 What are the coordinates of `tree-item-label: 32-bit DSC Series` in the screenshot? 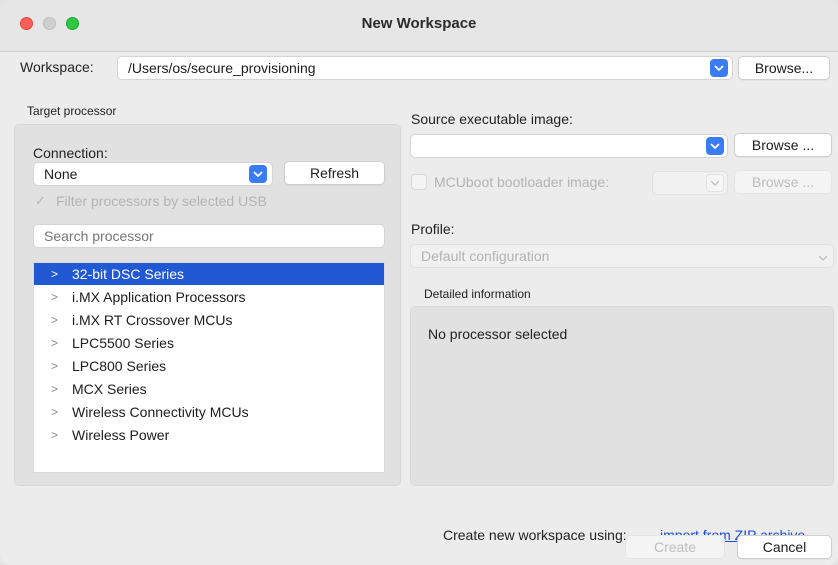 It's located at (128, 274).